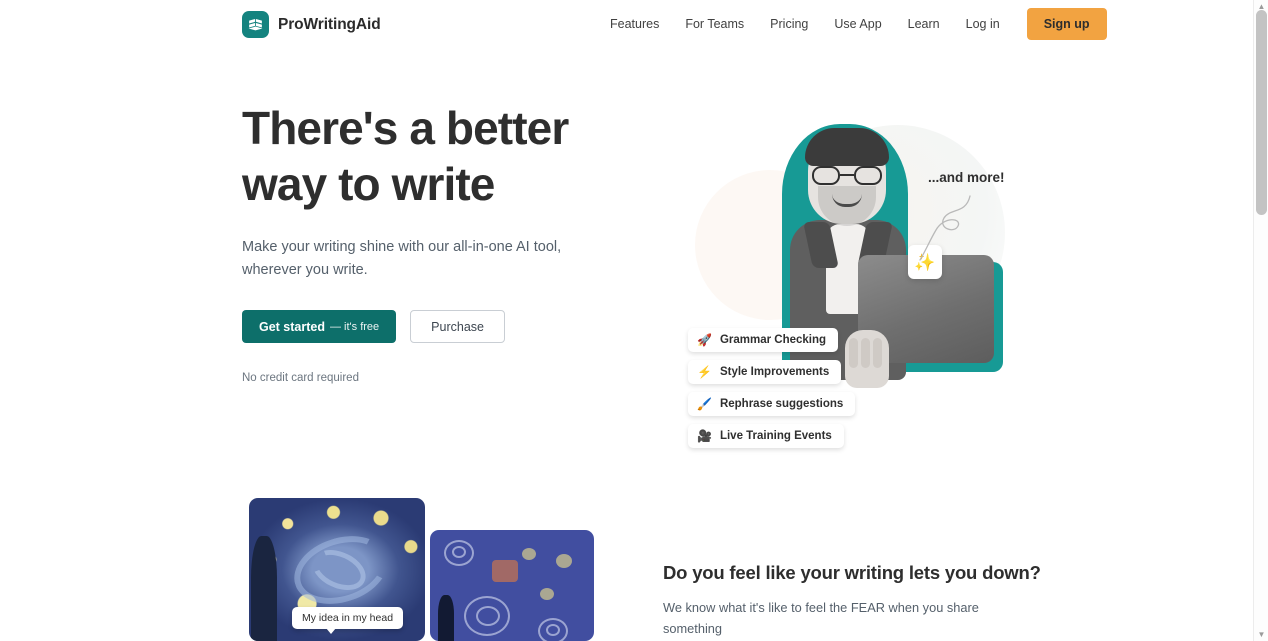  What do you see at coordinates (704, 372) in the screenshot?
I see `lightning-icon: ⚡` at bounding box center [704, 372].